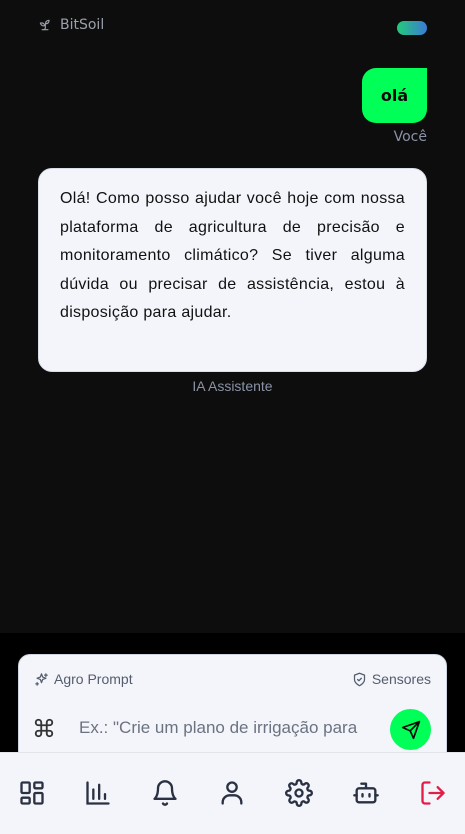  Describe the element at coordinates (44, 25) in the screenshot. I see `sprout-icon` at that location.